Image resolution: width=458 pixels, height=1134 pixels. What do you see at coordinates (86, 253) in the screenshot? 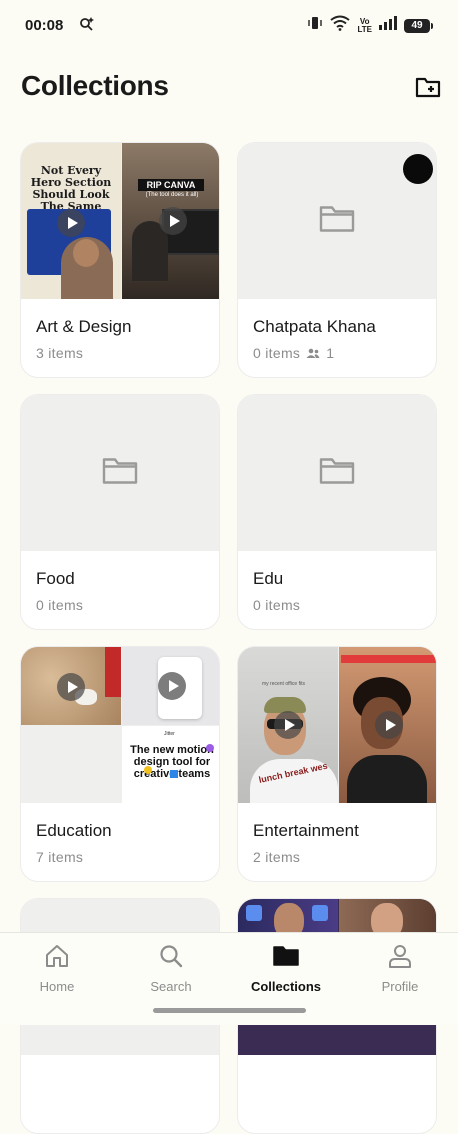
I see `thumbnail-face` at bounding box center [86, 253].